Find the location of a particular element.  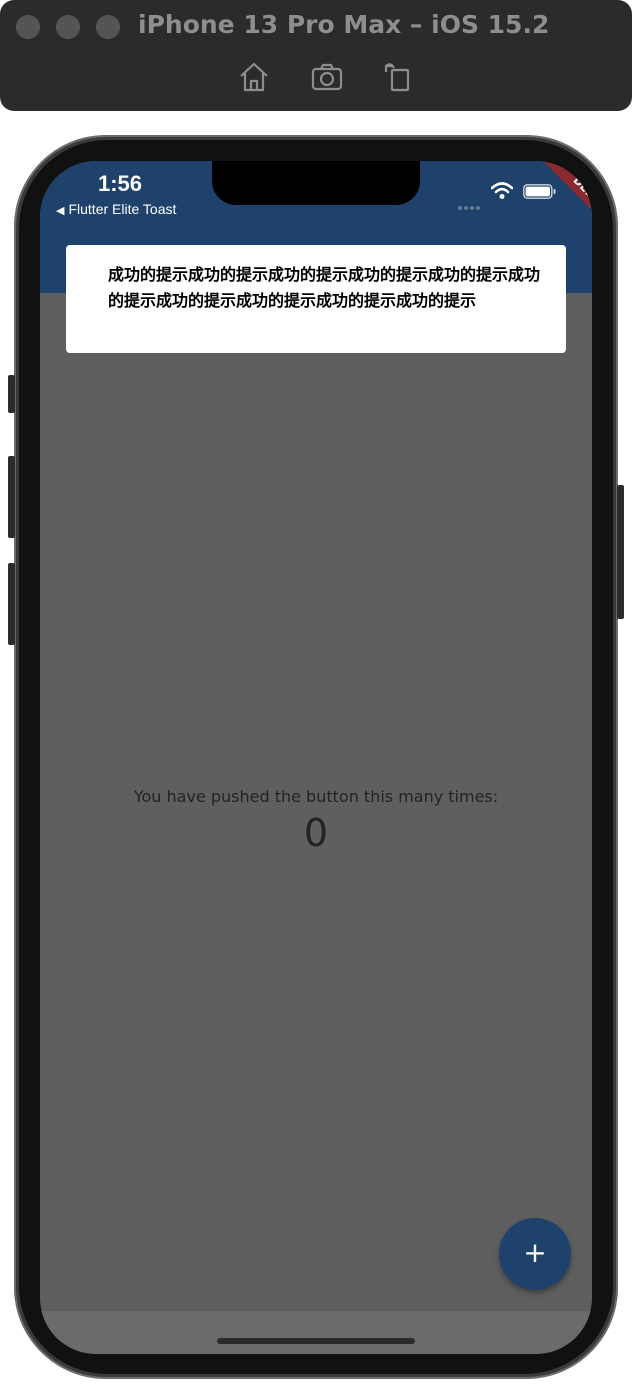

home-icon is located at coordinates (254, 77).